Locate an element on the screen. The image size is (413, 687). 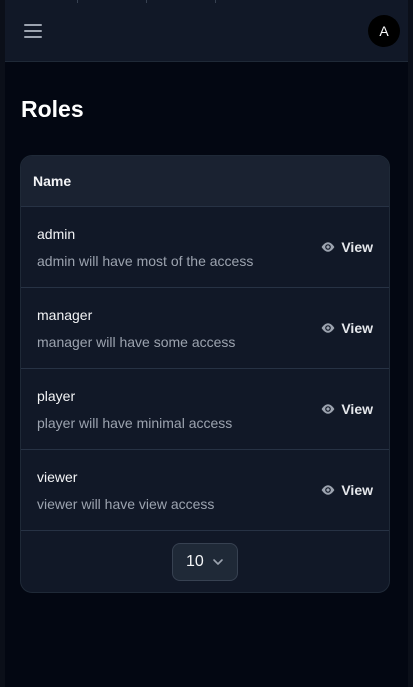
per-page-select: 10 is located at coordinates (205, 561).